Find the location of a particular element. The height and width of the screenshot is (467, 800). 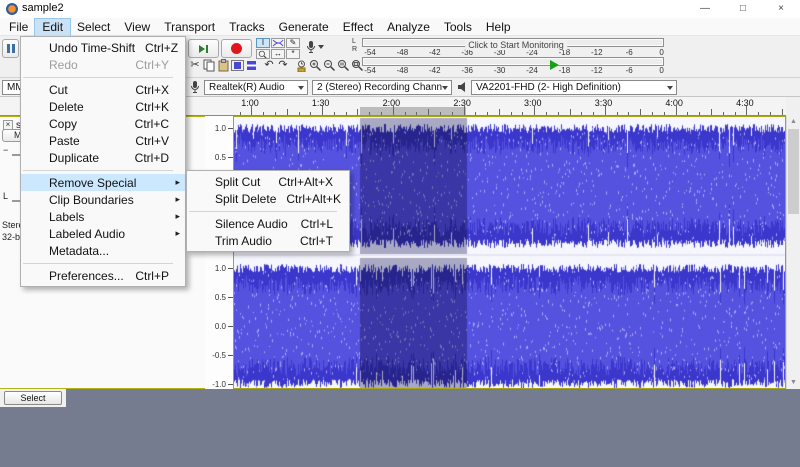

recording-channels-dropdown: 2 (Stereo) Recording Chann is located at coordinates (382, 87).